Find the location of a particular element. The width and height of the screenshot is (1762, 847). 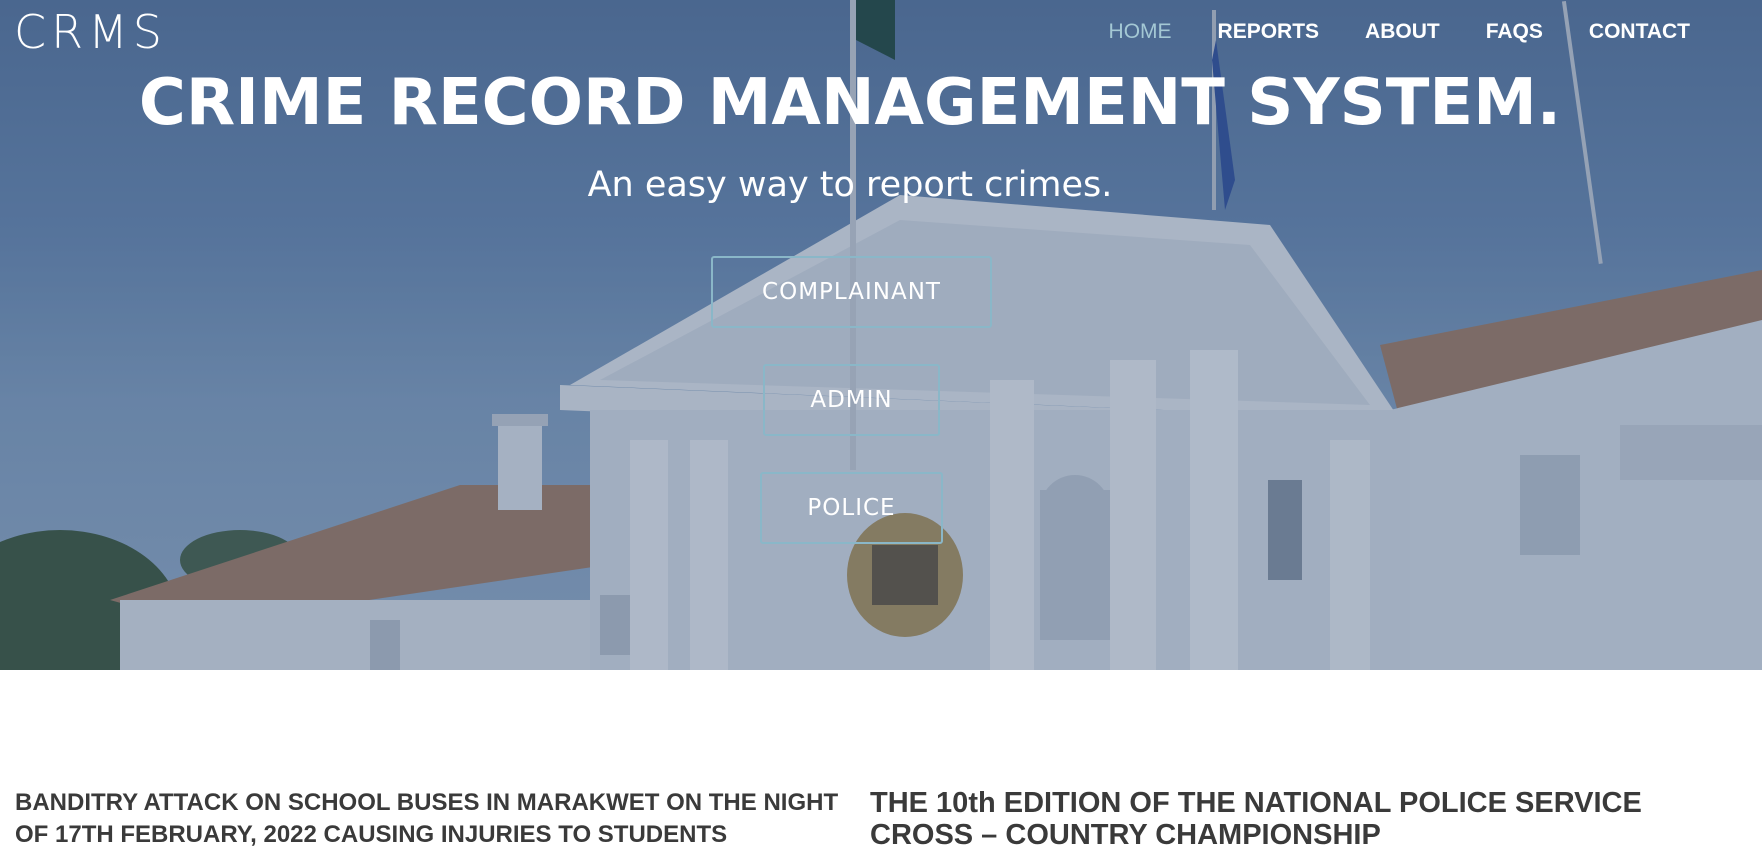

admin-button: ADMIN is located at coordinates (851, 400).